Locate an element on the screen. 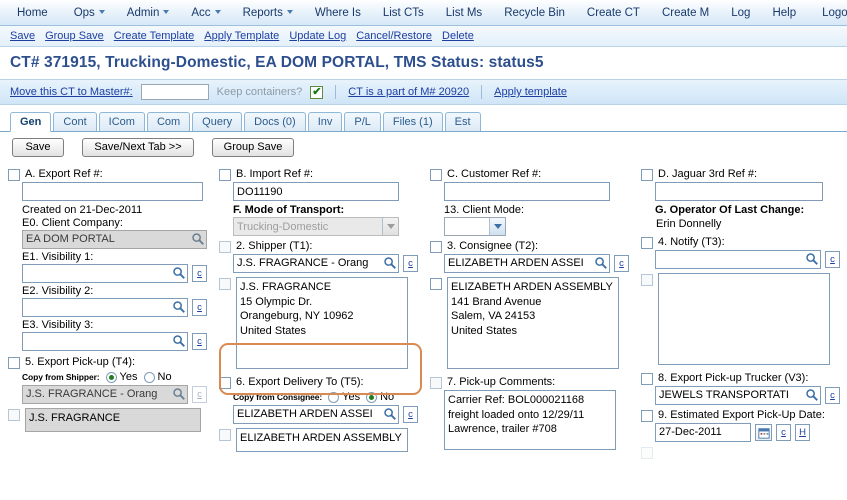 The width and height of the screenshot is (847, 500). action-link-group-save: Group Save is located at coordinates (74, 36).